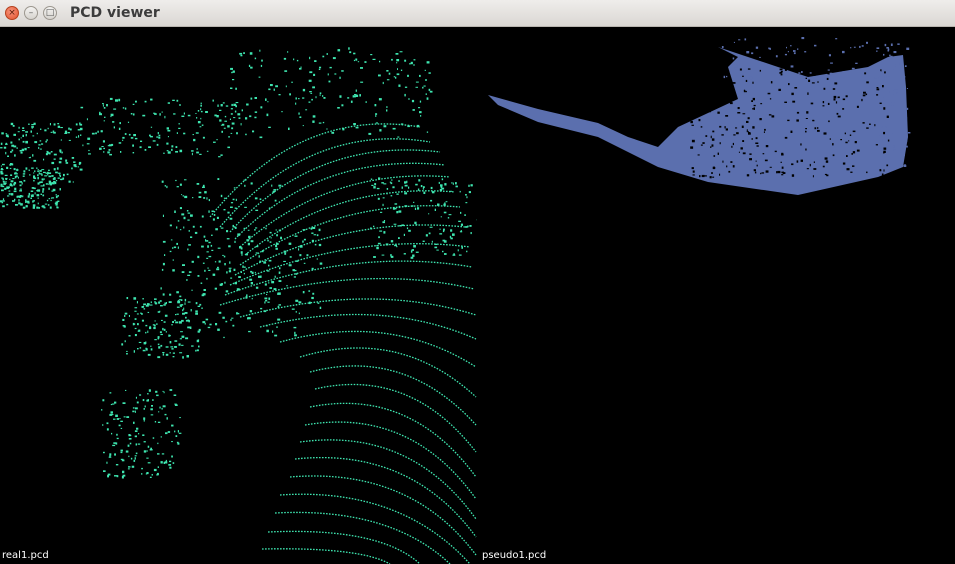 This screenshot has height=564, width=955. Describe the element at coordinates (50, 13) in the screenshot. I see `maximize-icon: □` at that location.